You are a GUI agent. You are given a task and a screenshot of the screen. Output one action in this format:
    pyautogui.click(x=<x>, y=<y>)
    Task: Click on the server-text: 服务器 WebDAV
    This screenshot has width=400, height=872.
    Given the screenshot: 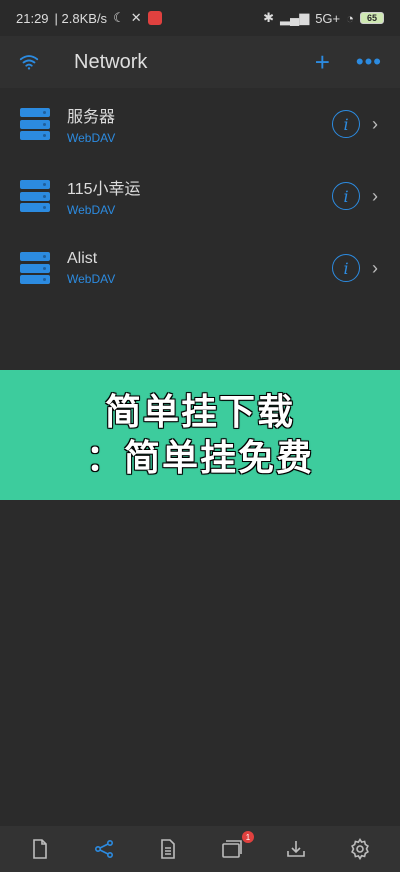 What is the action you would take?
    pyautogui.click(x=199, y=124)
    